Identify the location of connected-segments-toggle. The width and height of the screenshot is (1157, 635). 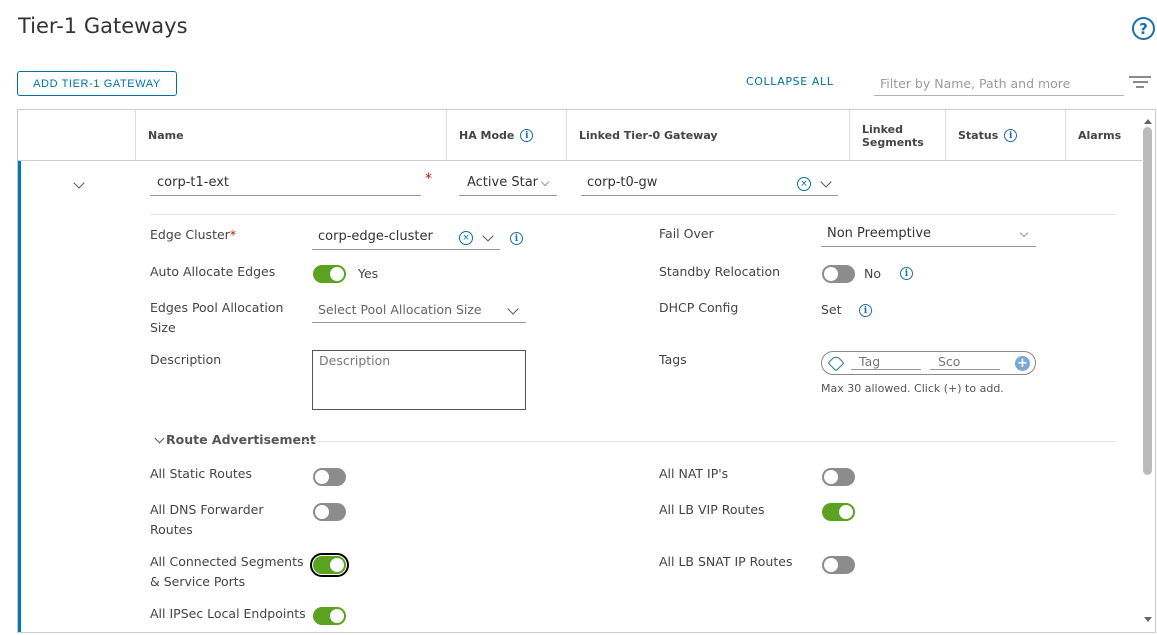
(329, 565).